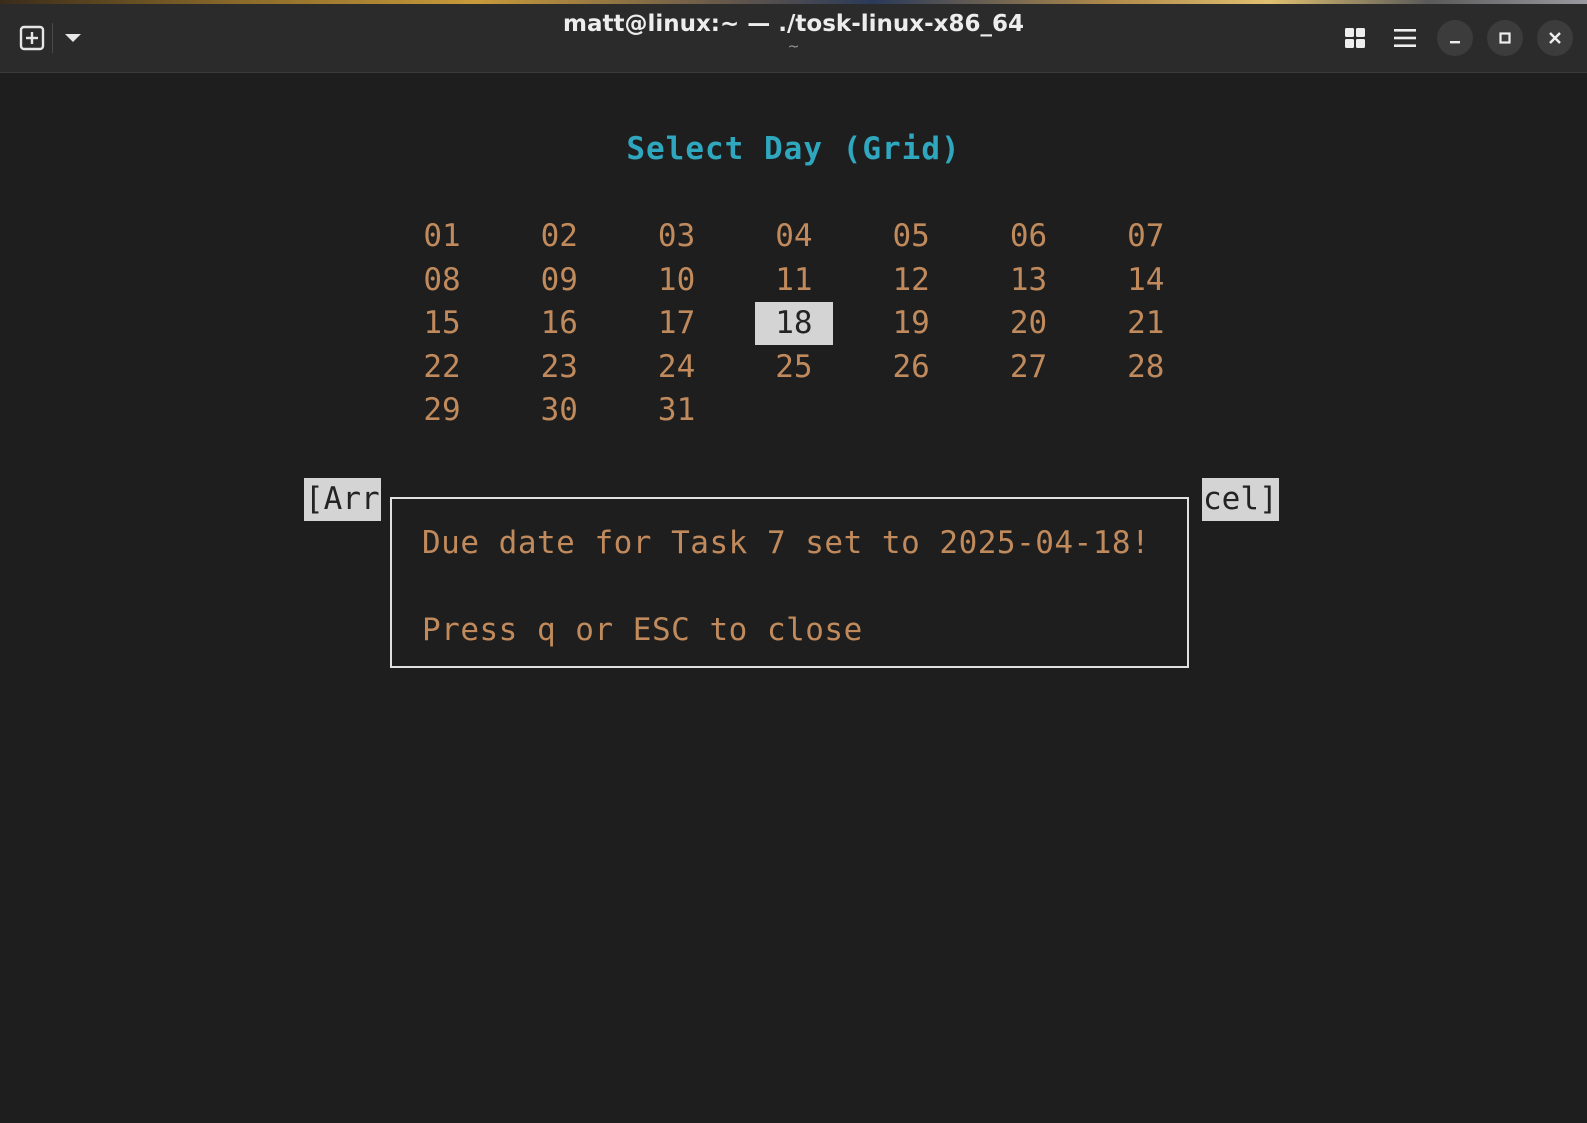  What do you see at coordinates (1029, 236) in the screenshot?
I see `day-cell: 06` at bounding box center [1029, 236].